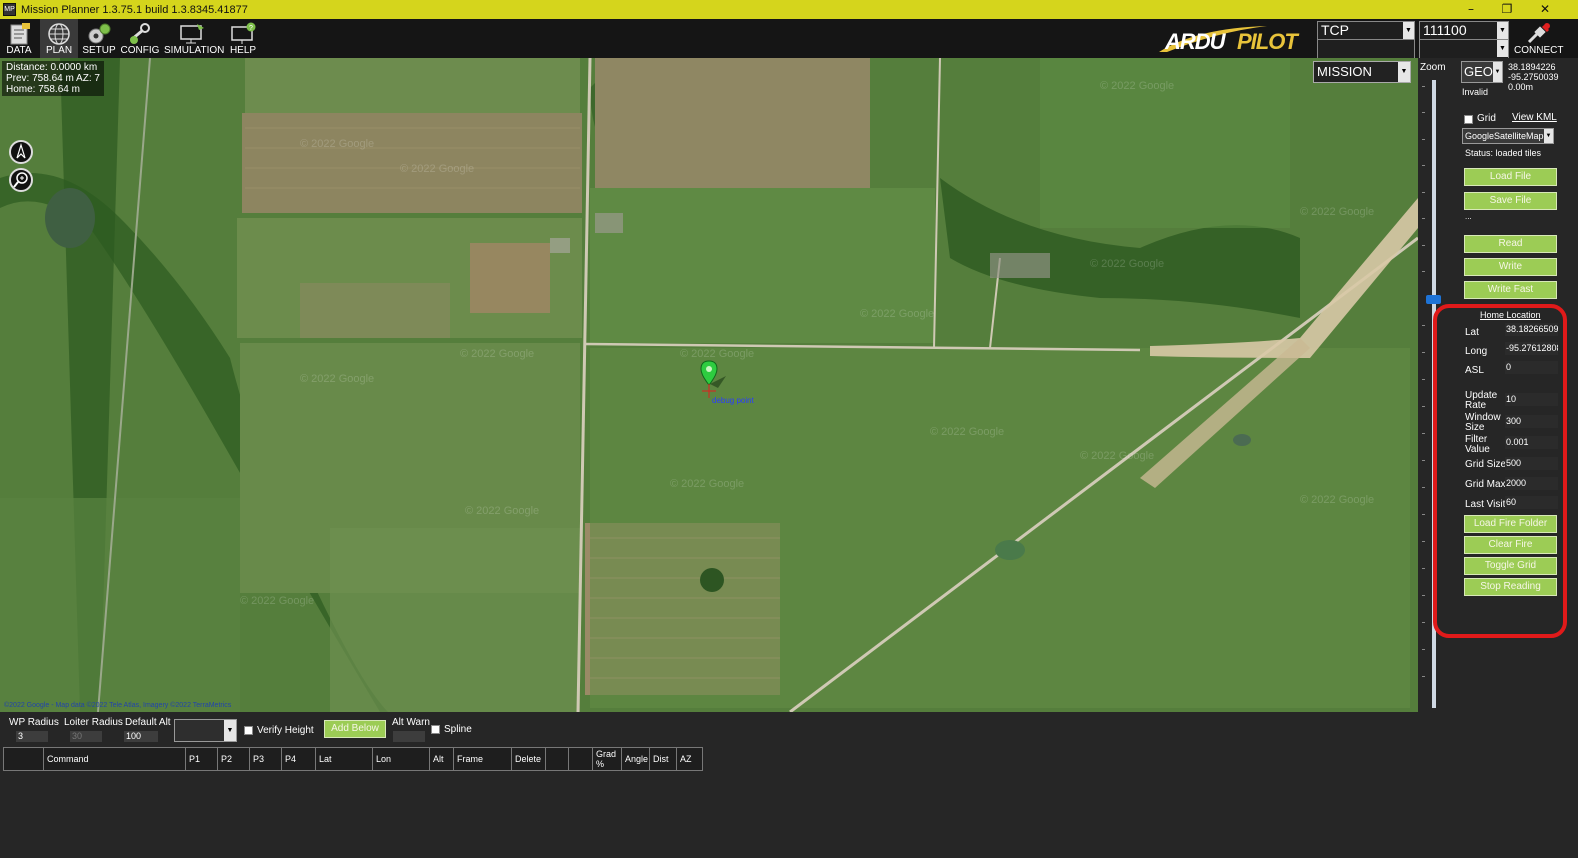  I want to click on home-long-input: -95.27612808, so click(1531, 348).